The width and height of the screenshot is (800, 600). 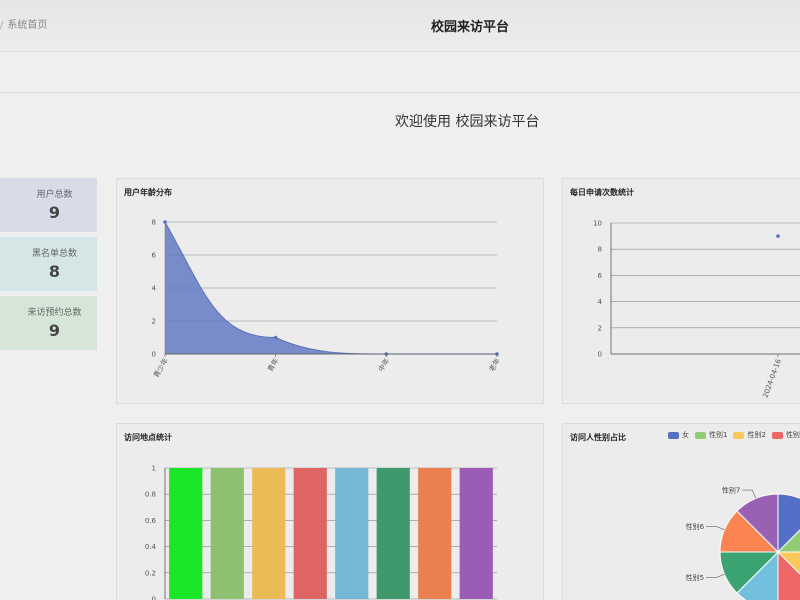 What do you see at coordinates (743, 543) in the screenshot?
I see `gender-pie-chart: 性别5 性别6 性别7` at bounding box center [743, 543].